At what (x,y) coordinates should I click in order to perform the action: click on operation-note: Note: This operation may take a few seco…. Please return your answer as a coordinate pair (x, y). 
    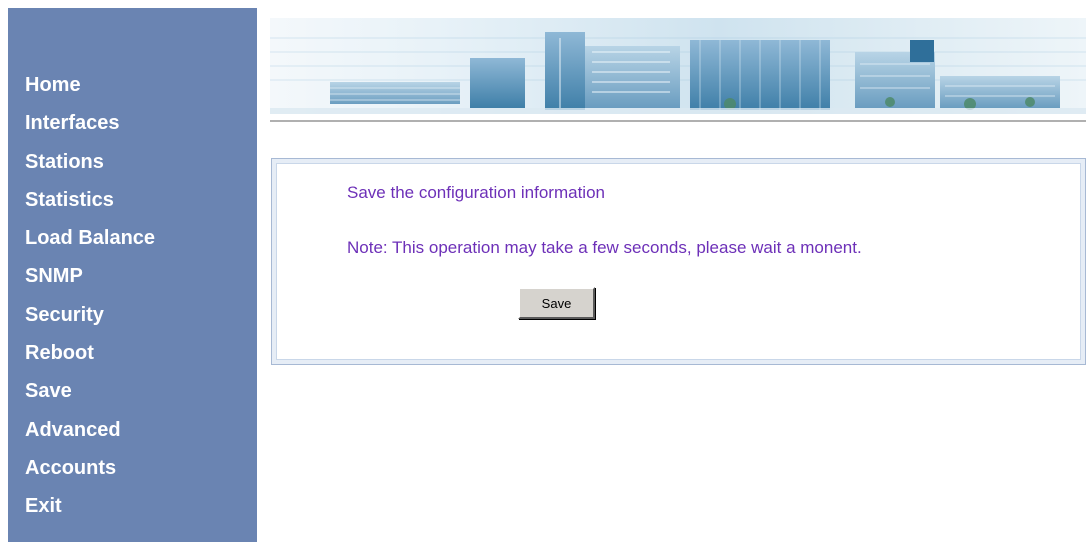
    Looking at the image, I should click on (604, 247).